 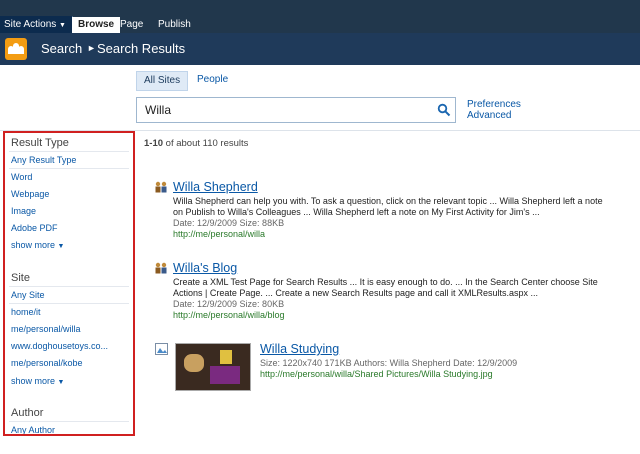 What do you see at coordinates (20, 278) in the screenshot?
I see `refiner-heading-site: Site` at bounding box center [20, 278].